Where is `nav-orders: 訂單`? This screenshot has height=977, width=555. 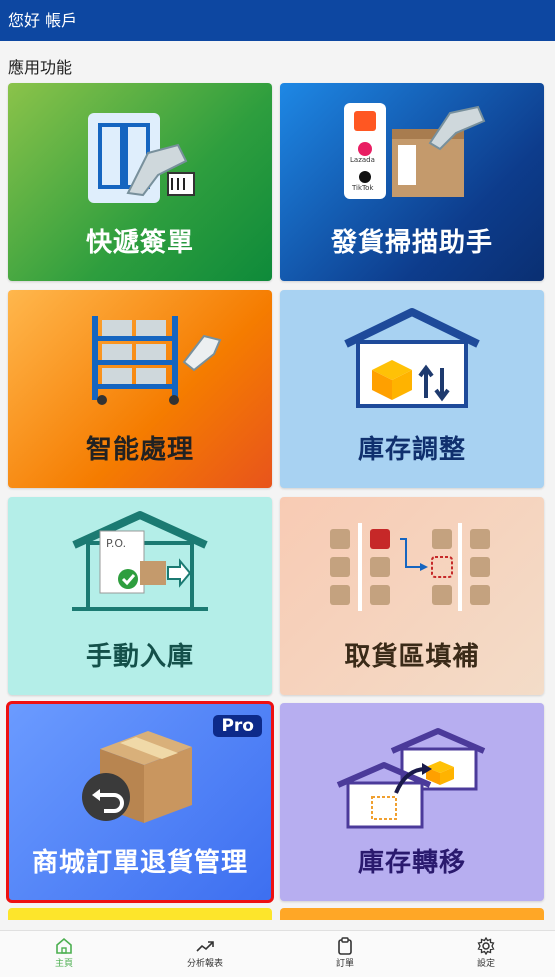
nav-orders: 訂單 is located at coordinates (345, 953).